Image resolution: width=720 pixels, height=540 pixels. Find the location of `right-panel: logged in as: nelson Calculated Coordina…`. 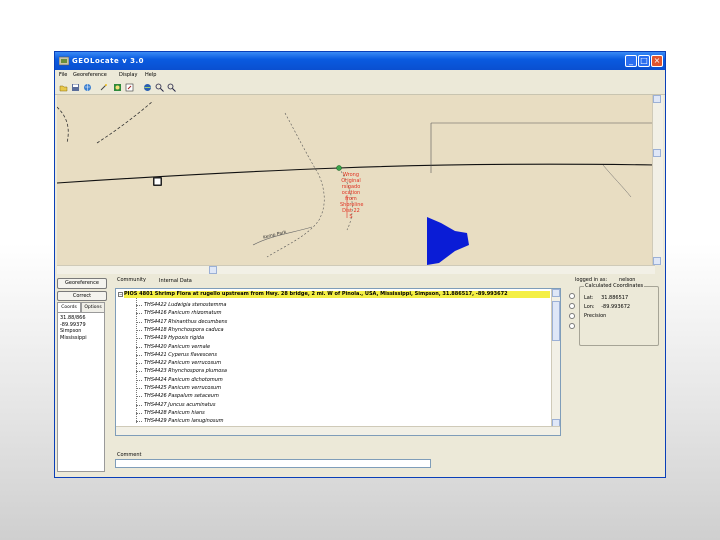

right-panel: logged in as: nelson Calculated Coordina… is located at coordinates (615, 365).